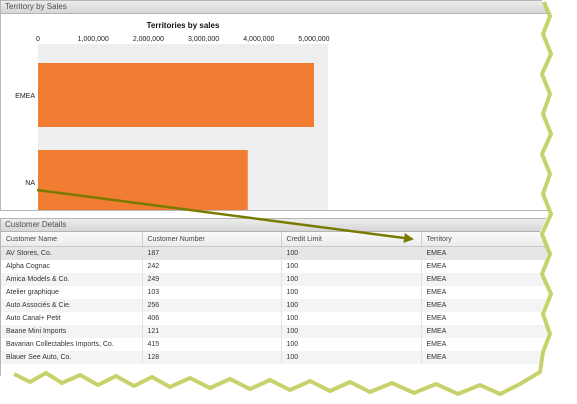 The width and height of the screenshot is (577, 404). Describe the element at coordinates (212, 239) in the screenshot. I see `column-header-customer-number: Customer Number` at that location.